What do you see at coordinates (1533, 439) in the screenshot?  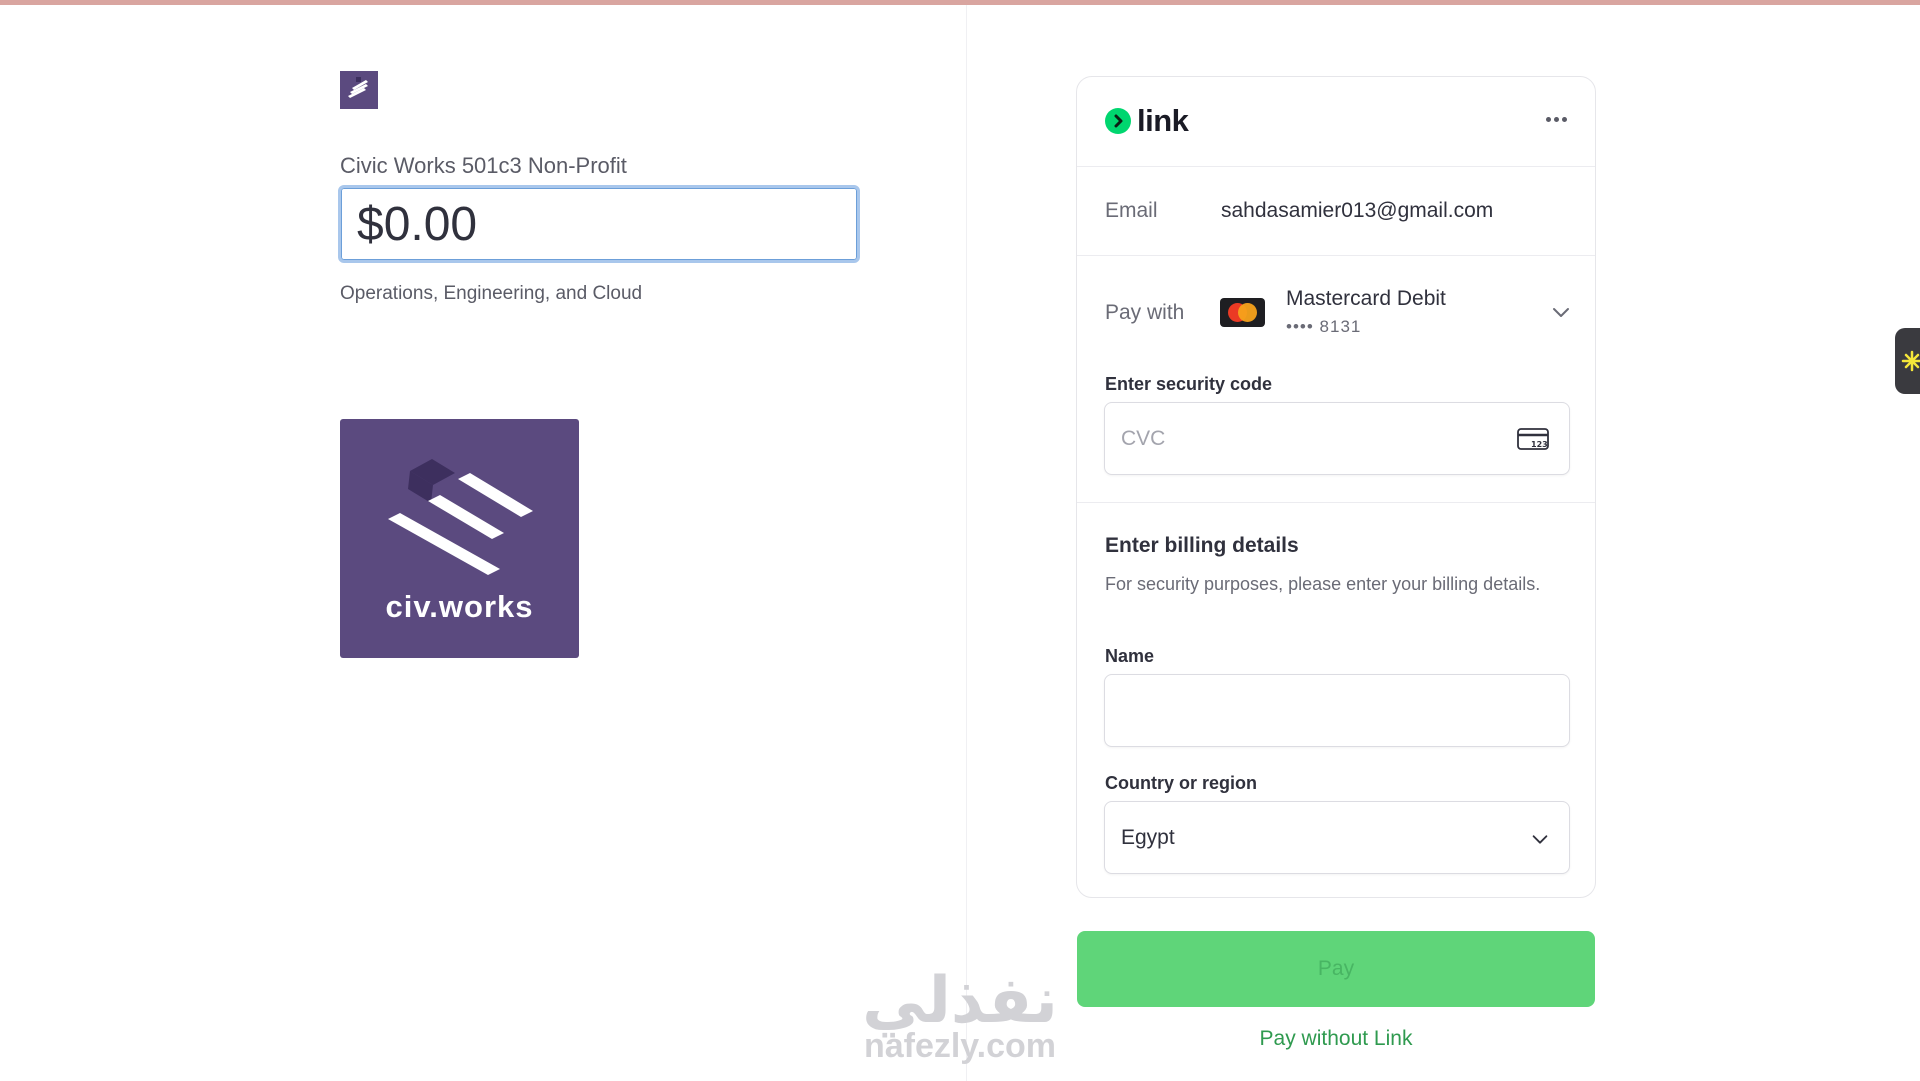 I see `card-cvc-icon: 123` at bounding box center [1533, 439].